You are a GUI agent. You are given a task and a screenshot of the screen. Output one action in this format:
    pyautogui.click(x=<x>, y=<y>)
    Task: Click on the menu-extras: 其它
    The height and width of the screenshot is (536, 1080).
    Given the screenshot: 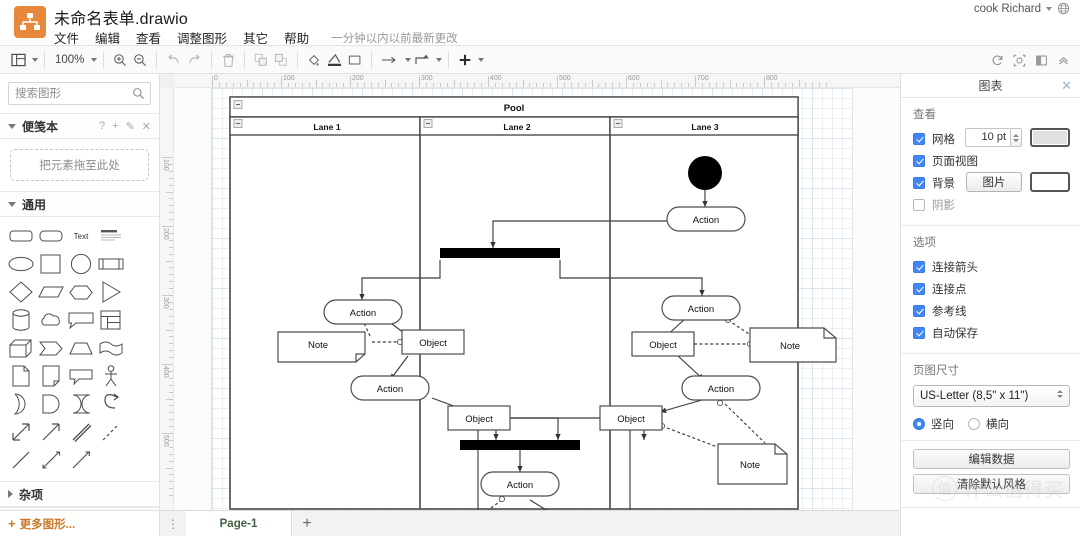 What is the action you would take?
    pyautogui.click(x=255, y=37)
    